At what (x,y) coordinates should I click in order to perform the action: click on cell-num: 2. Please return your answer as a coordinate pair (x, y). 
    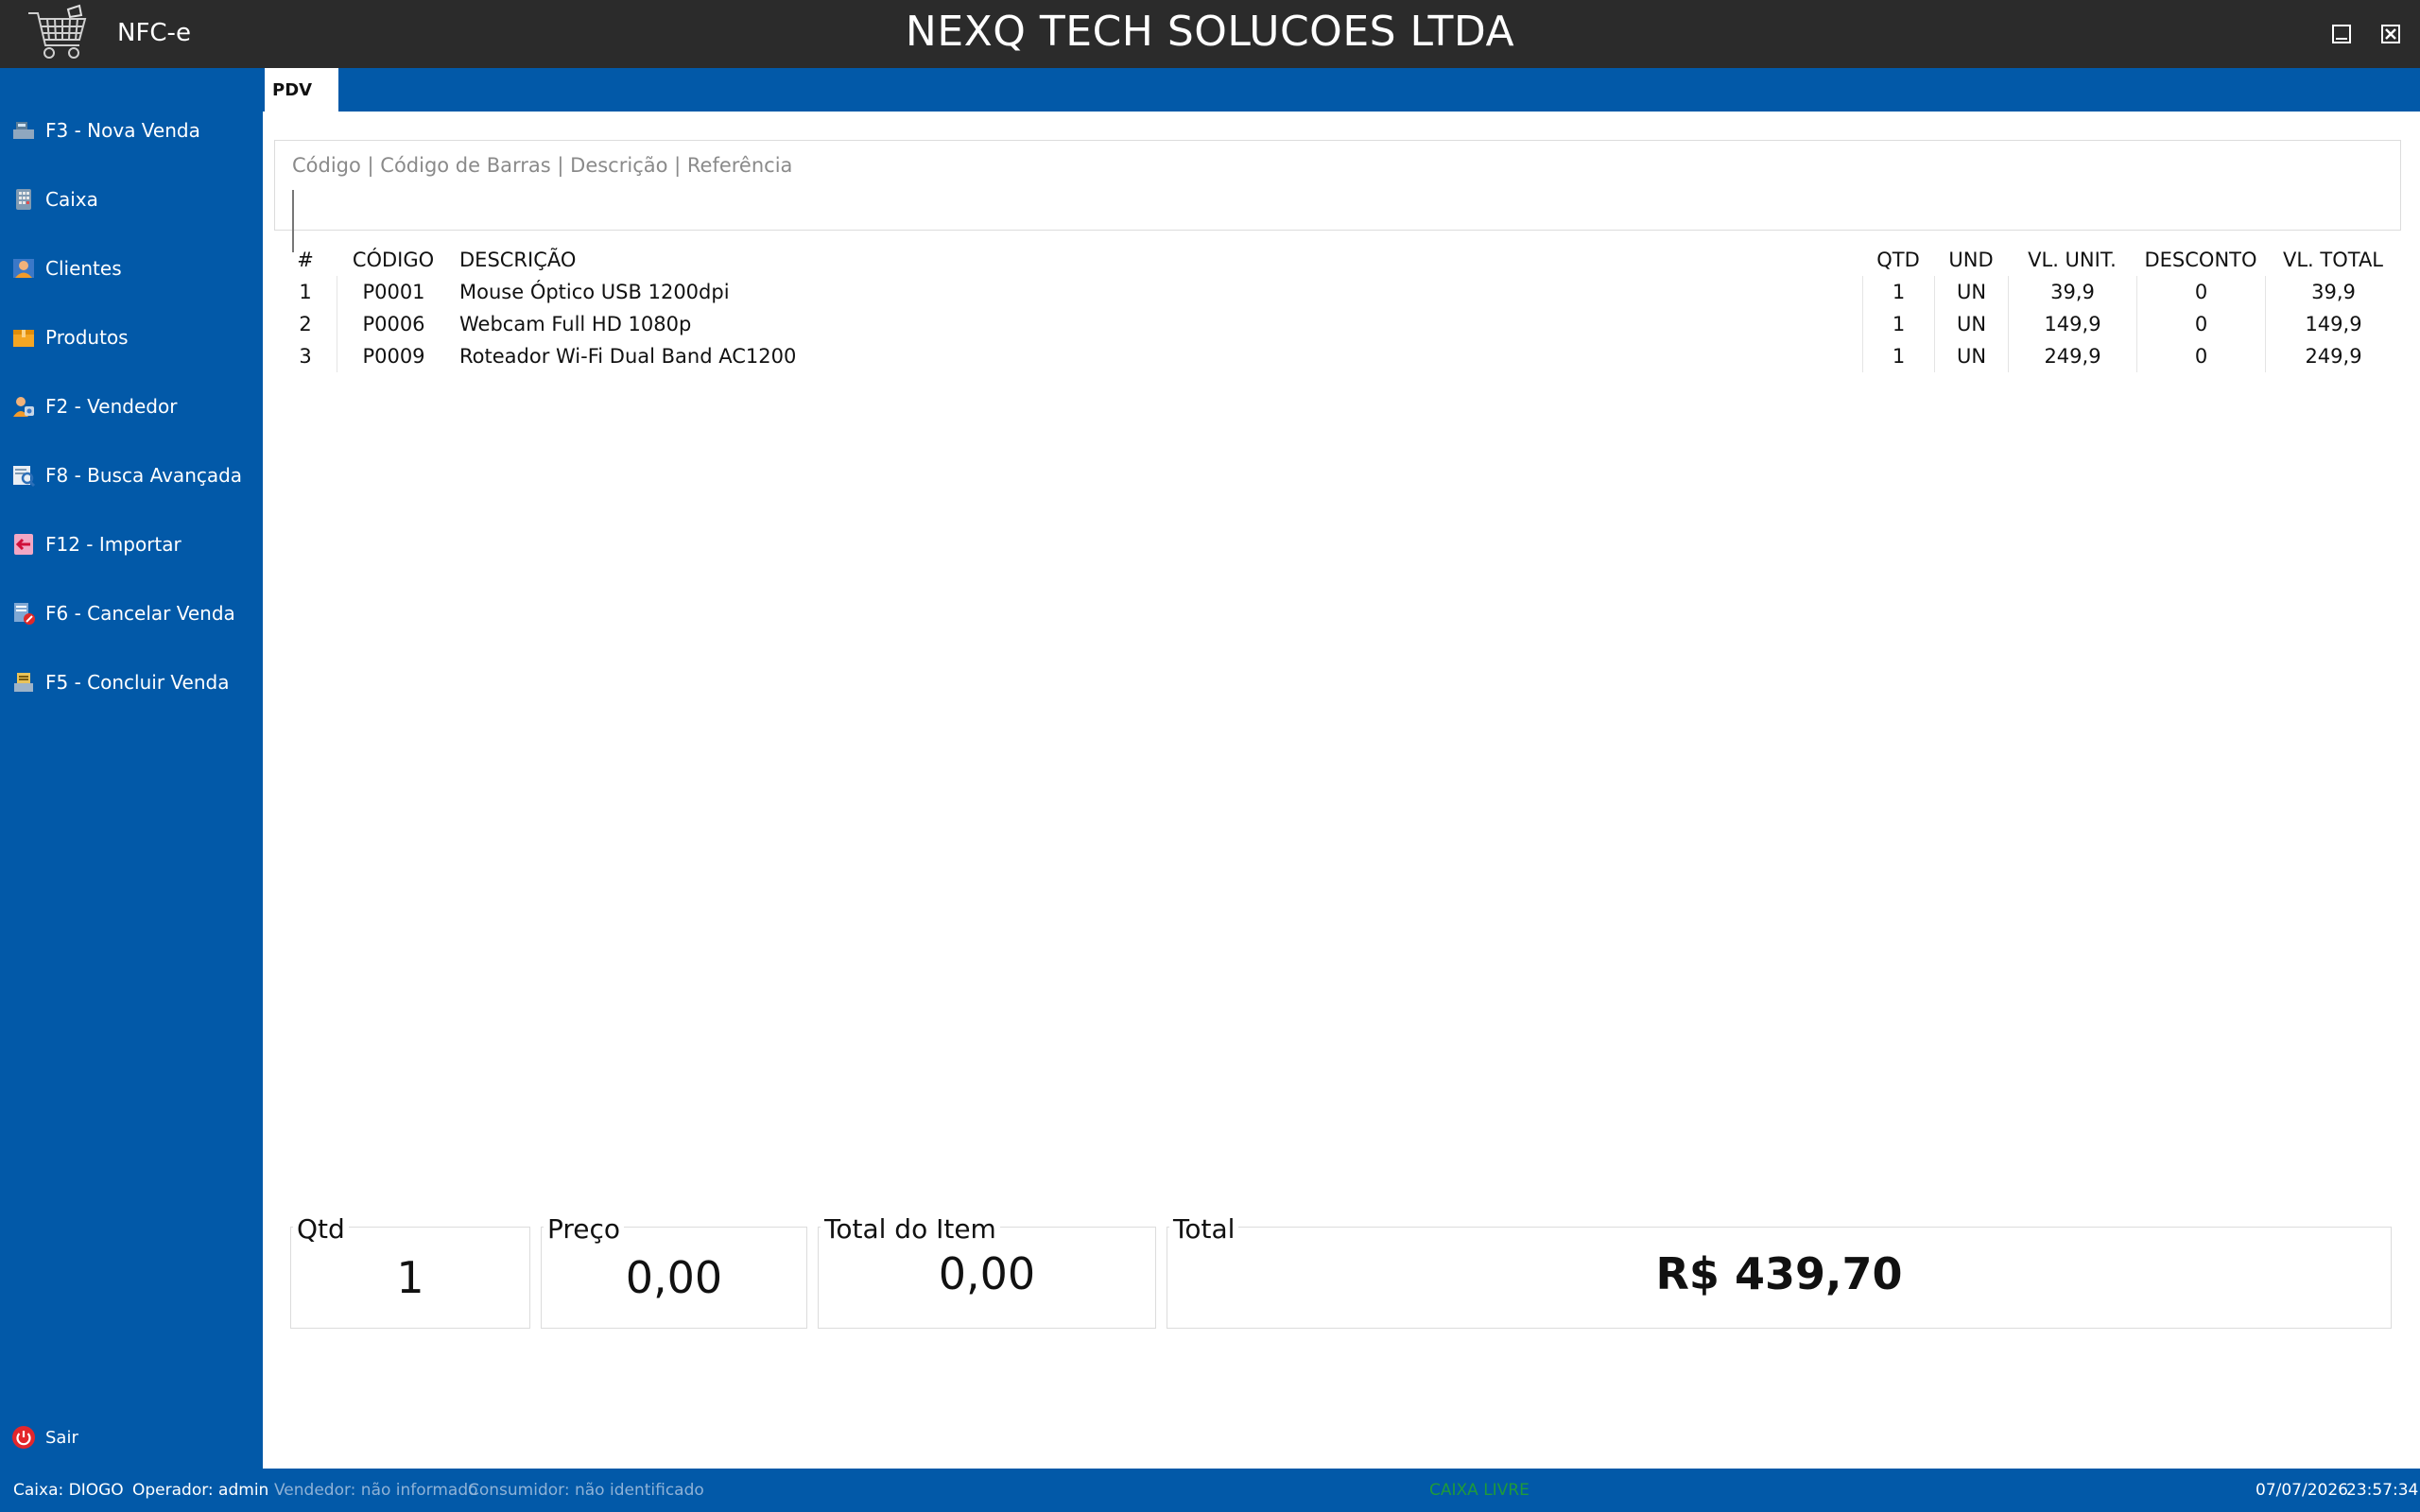
    Looking at the image, I should click on (305, 324).